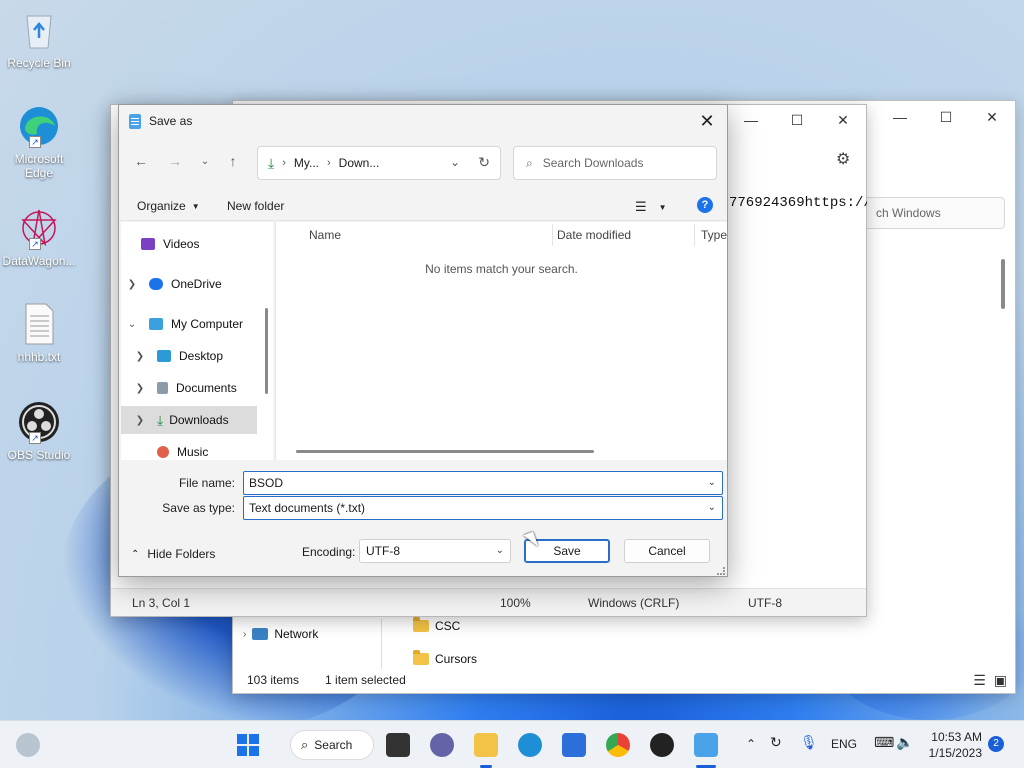  I want to click on nav-item-desktop: ❯ Desktop, so click(201, 356).